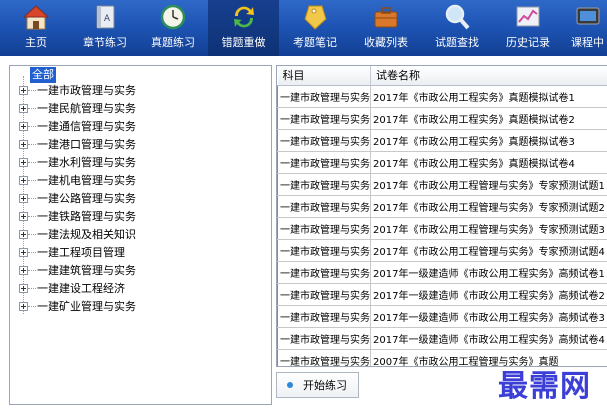  Describe the element at coordinates (588, 16) in the screenshot. I see `tv-icon` at that location.